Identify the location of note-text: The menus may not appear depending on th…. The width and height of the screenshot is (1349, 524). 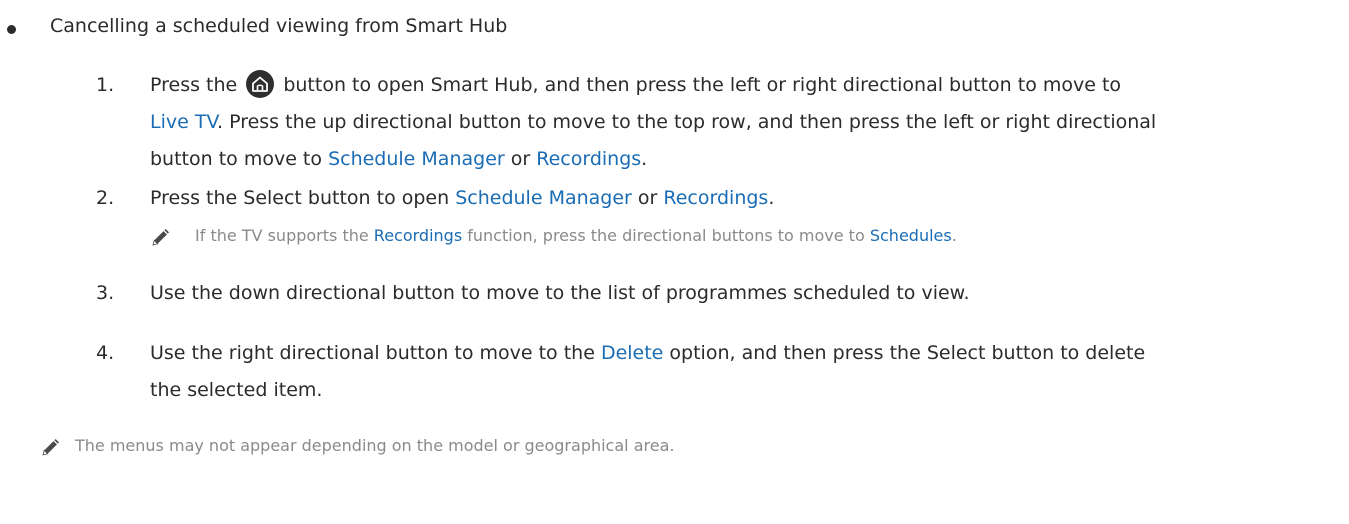
(375, 445).